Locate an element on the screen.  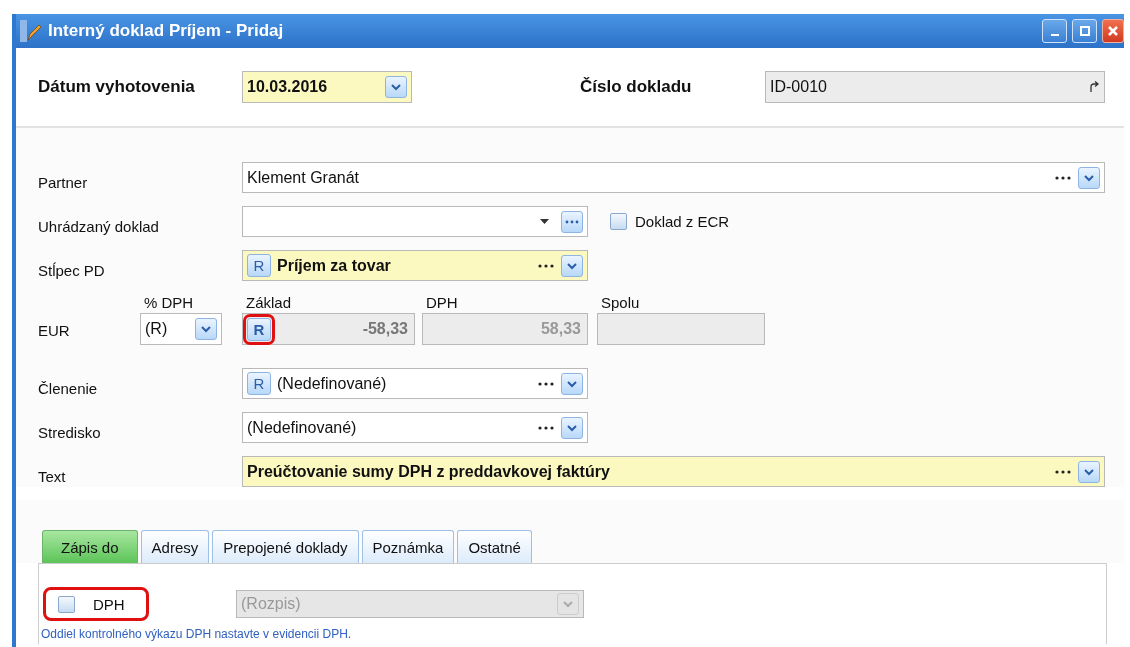
window-title: Interný doklad Príjem - Pridaj is located at coordinates (166, 31).